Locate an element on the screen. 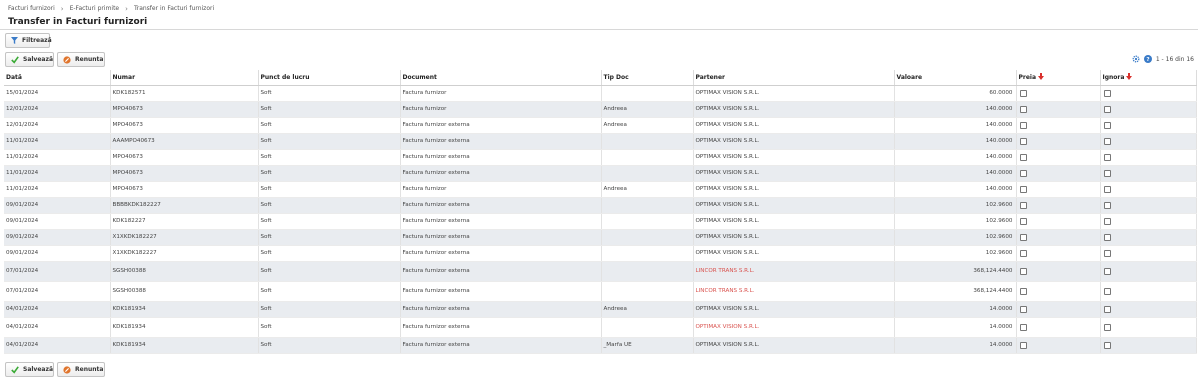 This screenshot has width=1198, height=381. settings-gear-icon is located at coordinates (1136, 59).